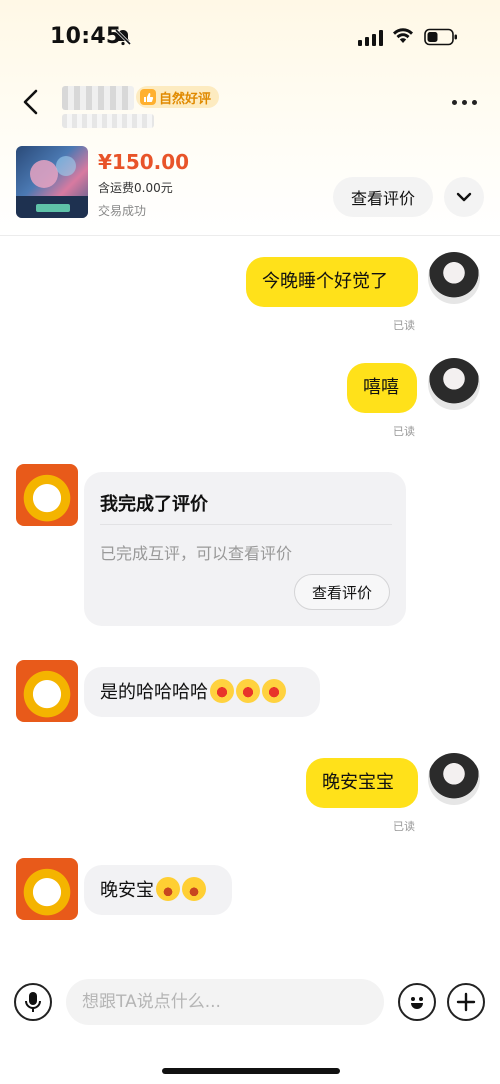 Image resolution: width=500 pixels, height=1084 pixels. What do you see at coordinates (52, 182) in the screenshot?
I see `product-thumbnail` at bounding box center [52, 182].